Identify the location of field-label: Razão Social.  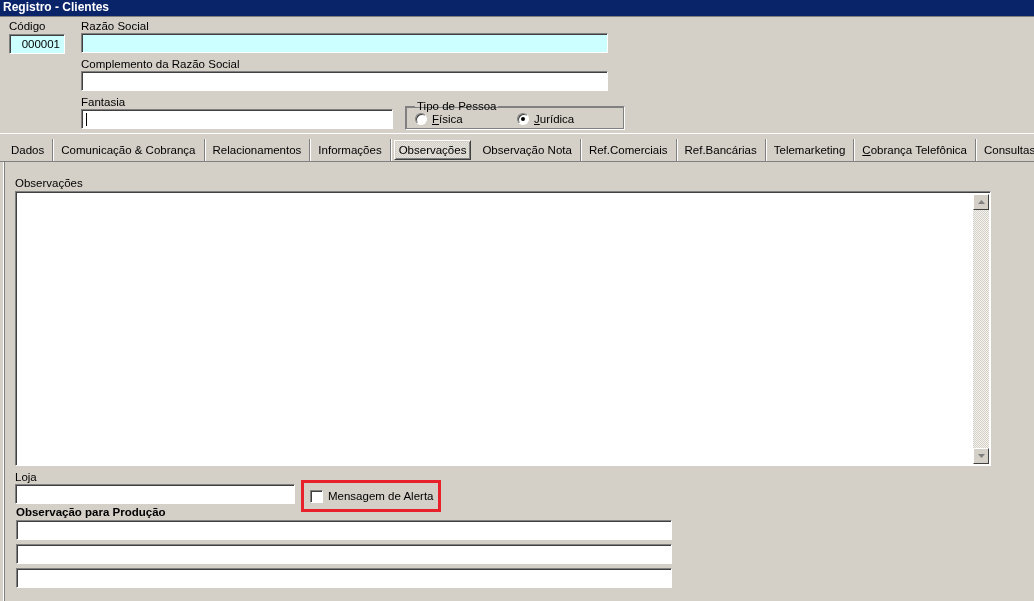
(115, 26).